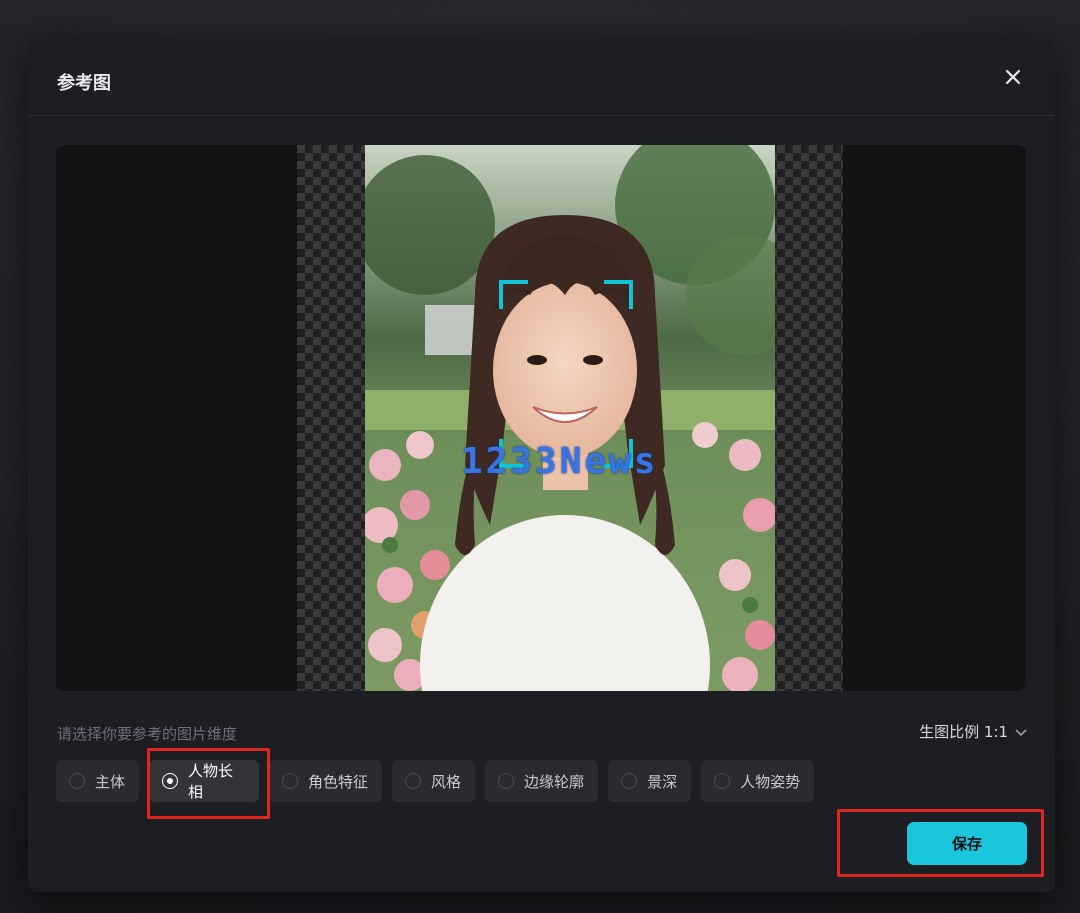 This screenshot has width=1080, height=913. Describe the element at coordinates (208, 783) in the screenshot. I see `annotation-highlight-option` at that location.